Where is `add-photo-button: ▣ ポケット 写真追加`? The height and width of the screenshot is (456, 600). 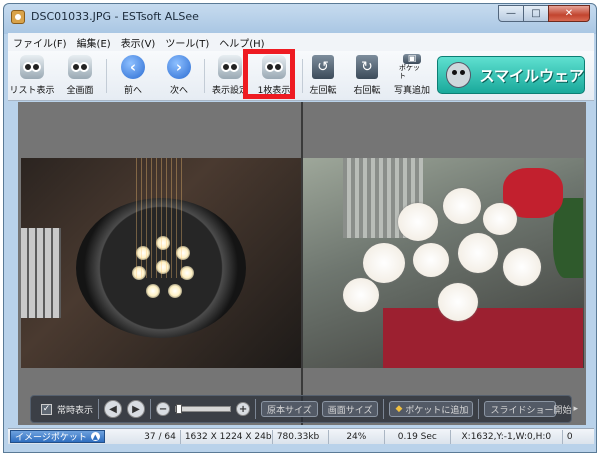 add-photo-button: ▣ ポケット 写真追加 is located at coordinates (412, 76).